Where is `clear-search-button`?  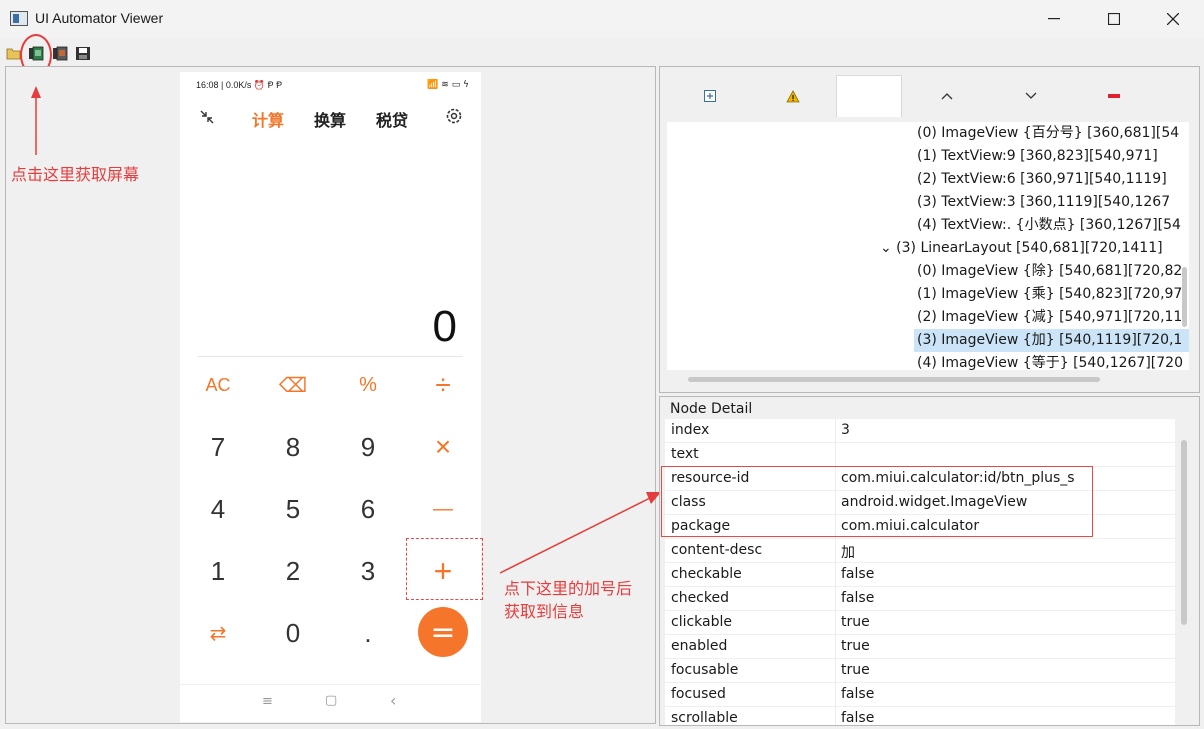
clear-search-button is located at coordinates (1114, 96).